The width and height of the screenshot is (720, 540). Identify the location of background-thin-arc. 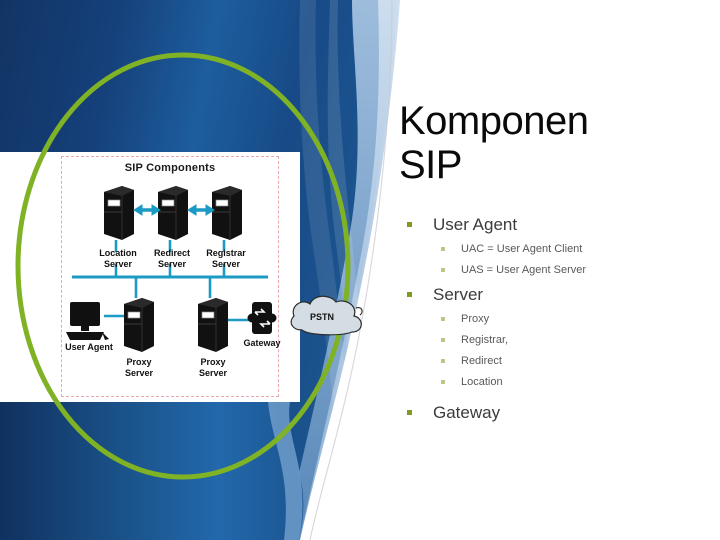
(351, 270).